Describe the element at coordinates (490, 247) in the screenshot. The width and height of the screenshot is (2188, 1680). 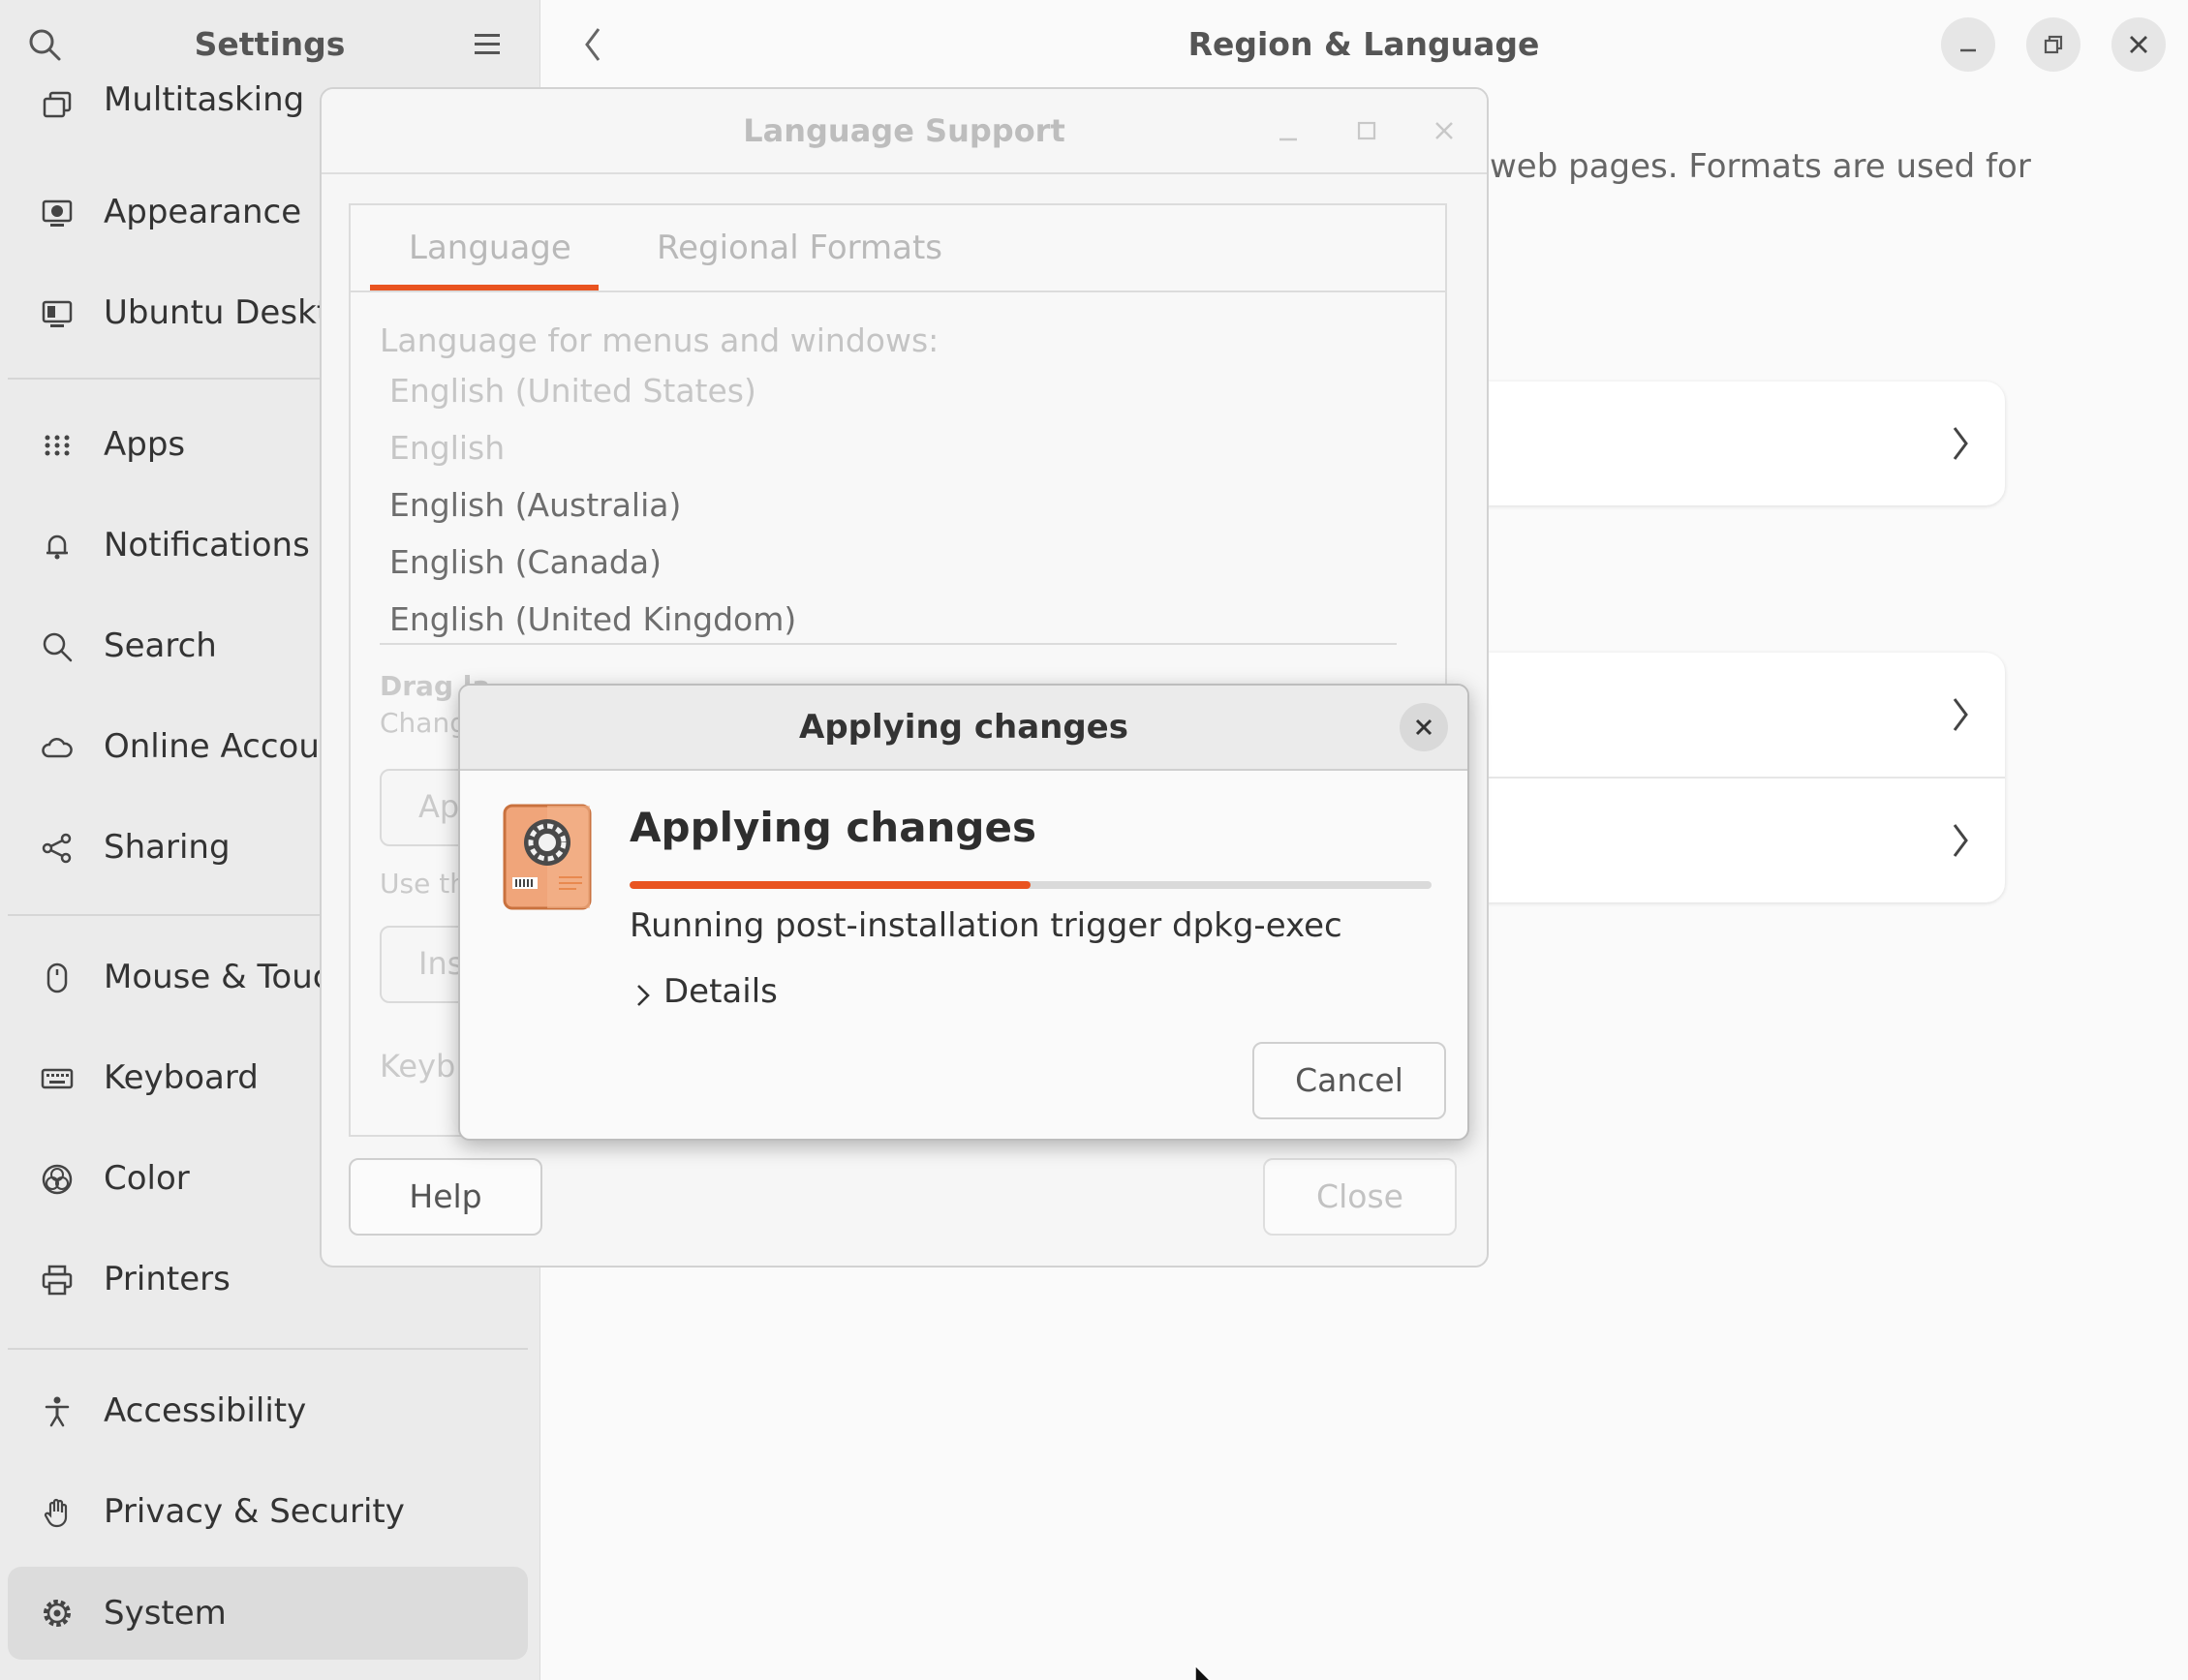
I see `tab-language: Language` at that location.